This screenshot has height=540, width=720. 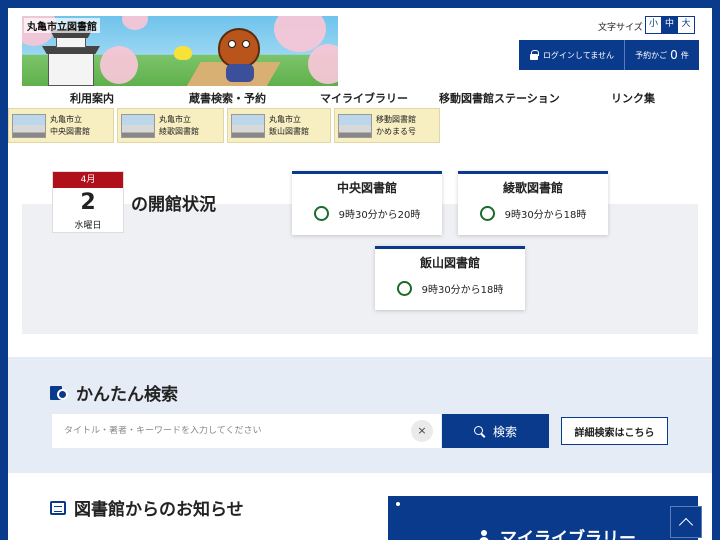 What do you see at coordinates (355, 125) in the screenshot?
I see `bookmobile-photo` at bounding box center [355, 125].